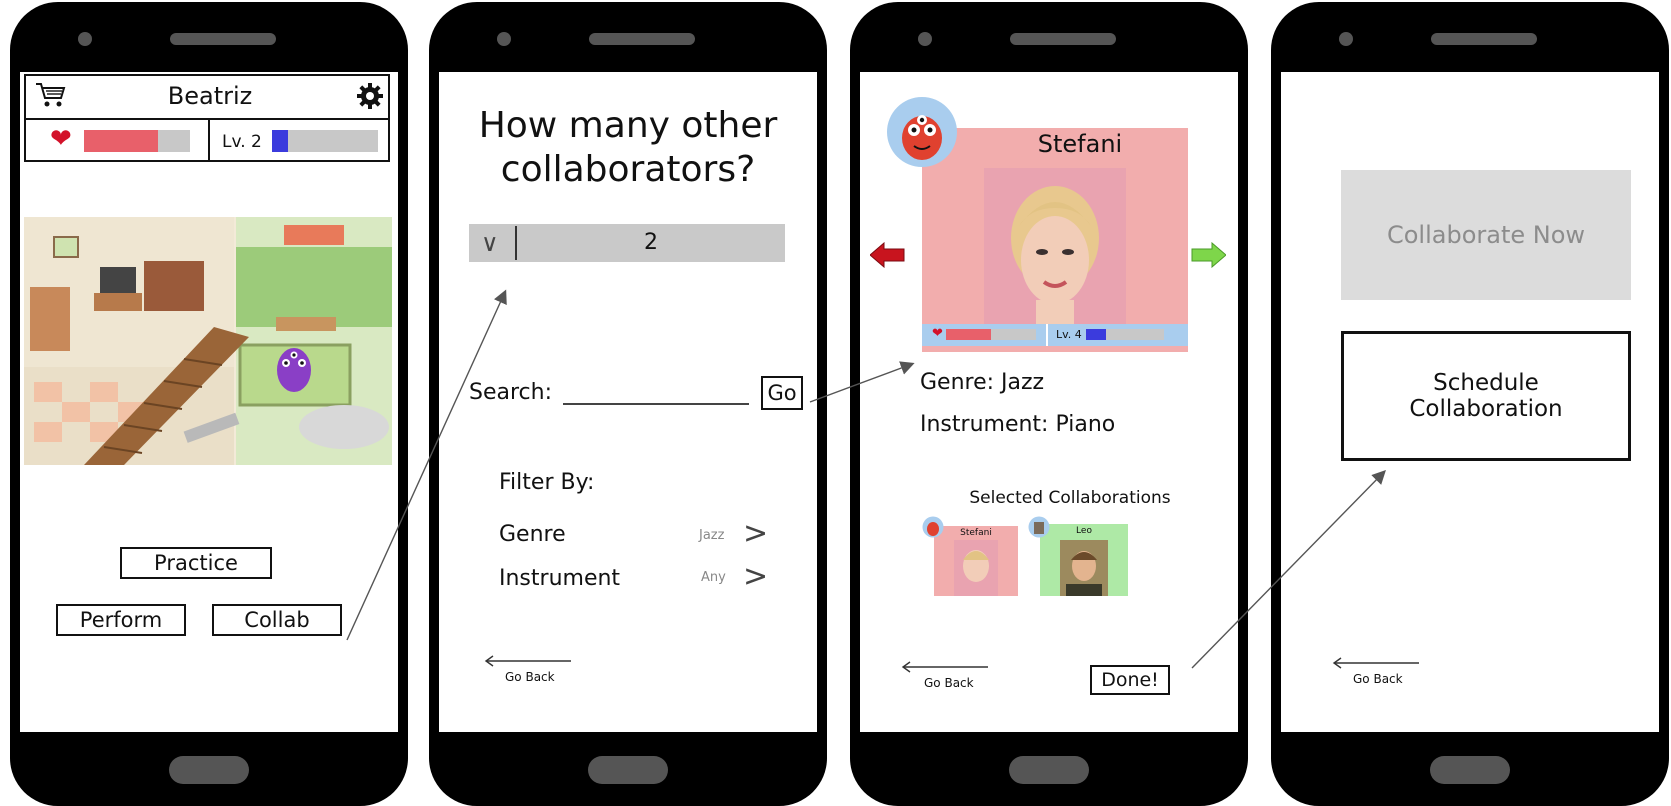  Describe the element at coordinates (922, 132) in the screenshot. I see `avatar` at that location.